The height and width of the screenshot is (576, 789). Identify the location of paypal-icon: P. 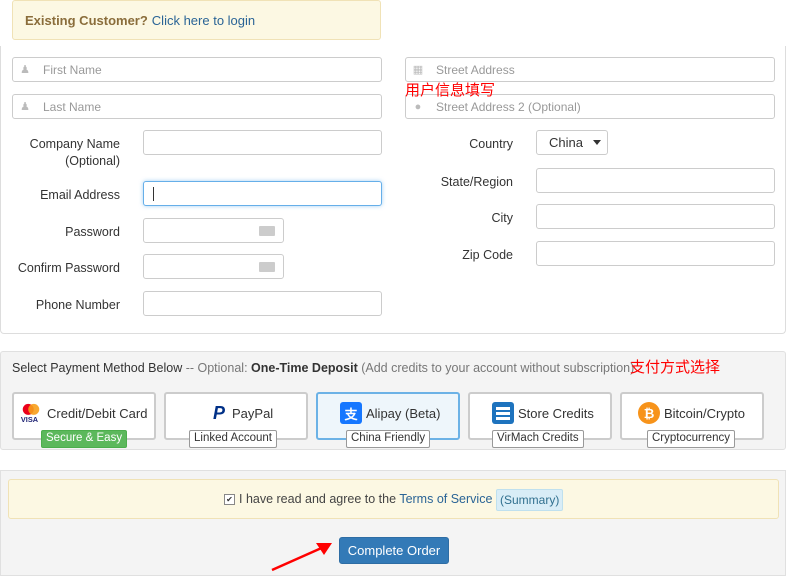
(218, 412).